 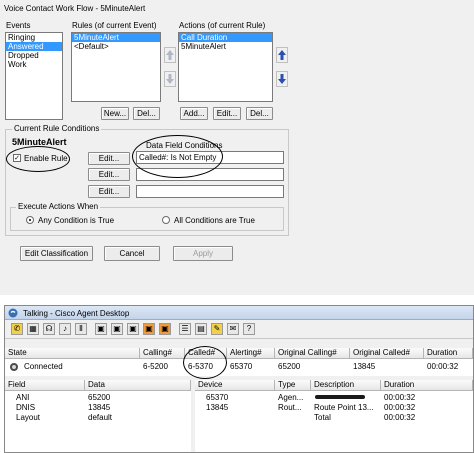 I want to click on col-original-calling: Original Calling#, so click(x=312, y=353).